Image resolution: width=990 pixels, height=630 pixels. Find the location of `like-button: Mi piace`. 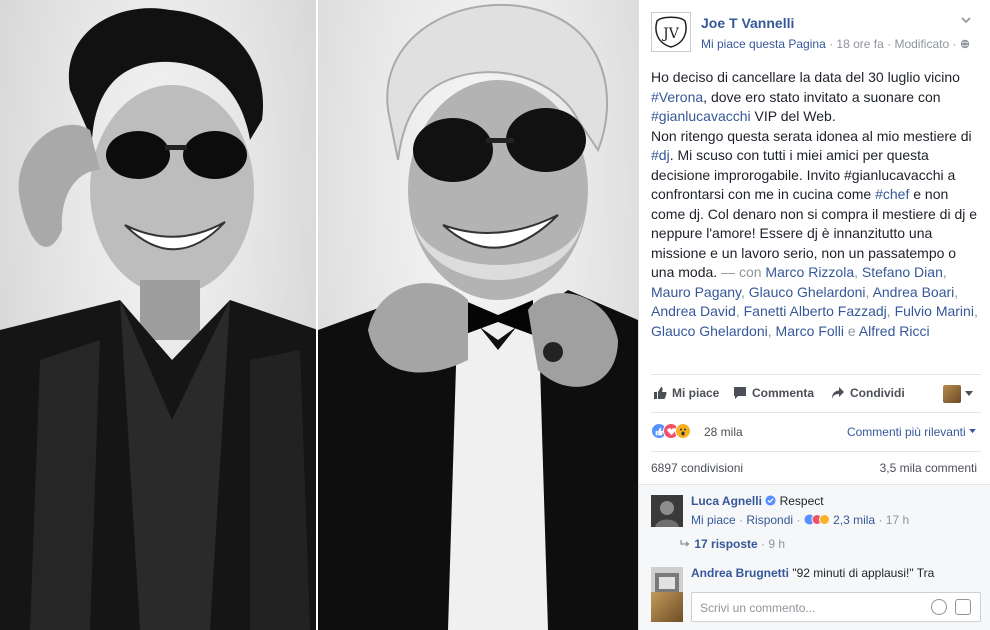

like-button: Mi piace is located at coordinates (686, 393).